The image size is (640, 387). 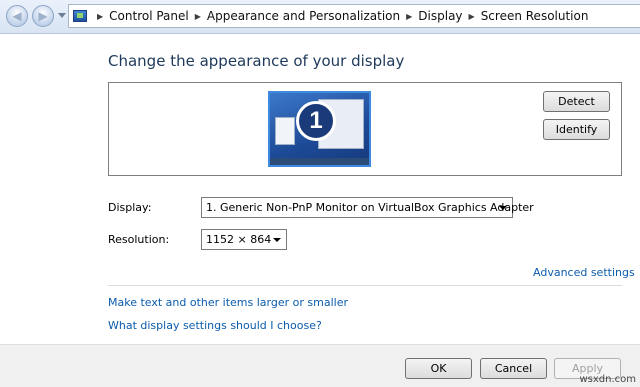 I want to click on forward-arrow-icon: ▶, so click(x=43, y=16).